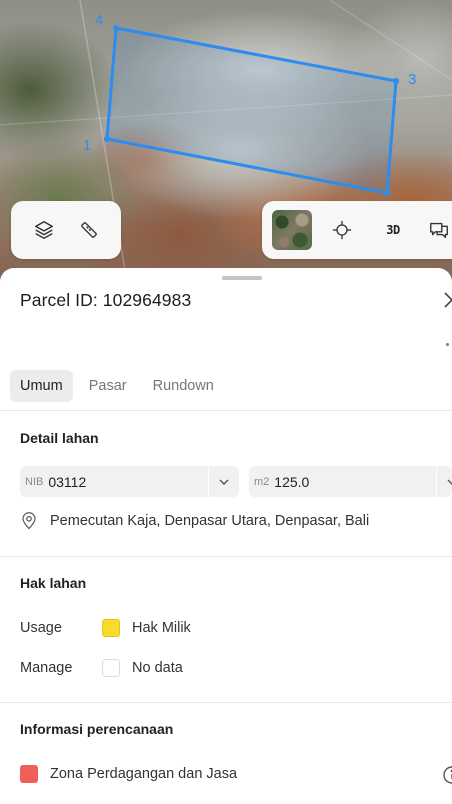 The height and width of the screenshot is (804, 452). I want to click on location-pin-icon, so click(29, 521).